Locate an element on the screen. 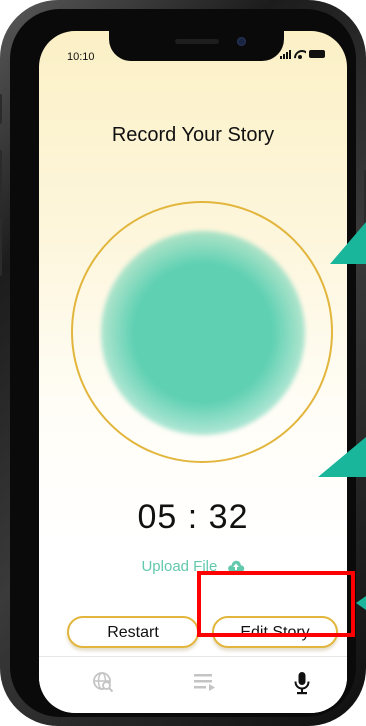 The width and height of the screenshot is (366, 726). status-icons is located at coordinates (302, 54).